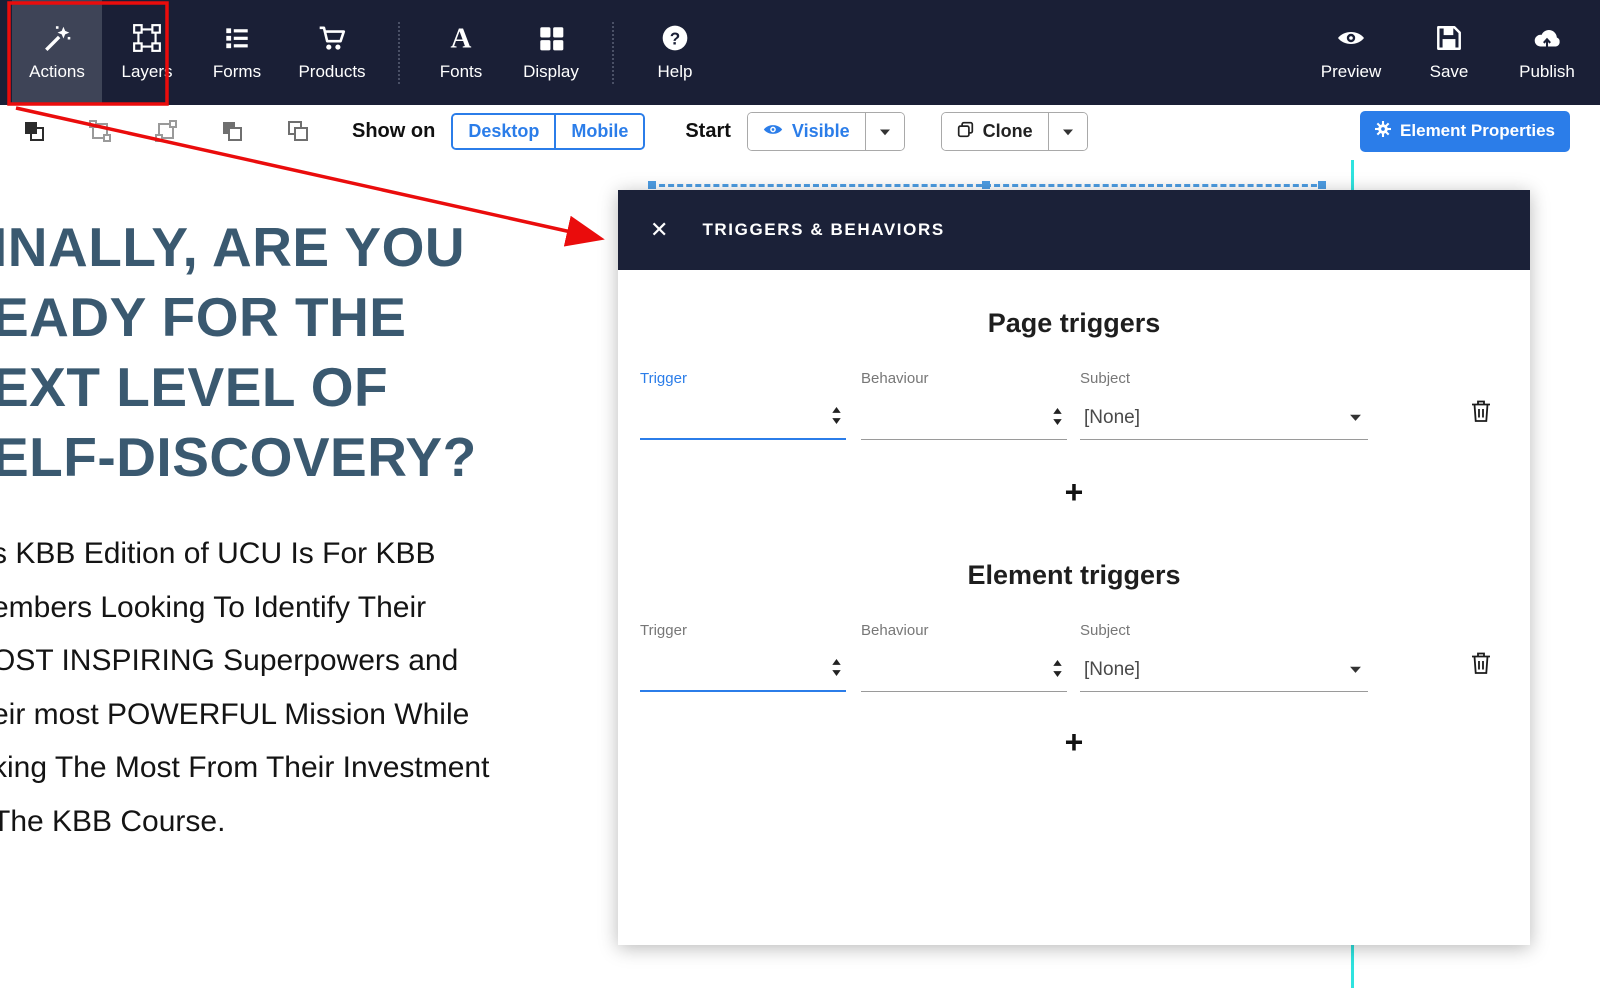 The image size is (1600, 990). Describe the element at coordinates (237, 71) in the screenshot. I see `topbar-item-label: Forms` at that location.